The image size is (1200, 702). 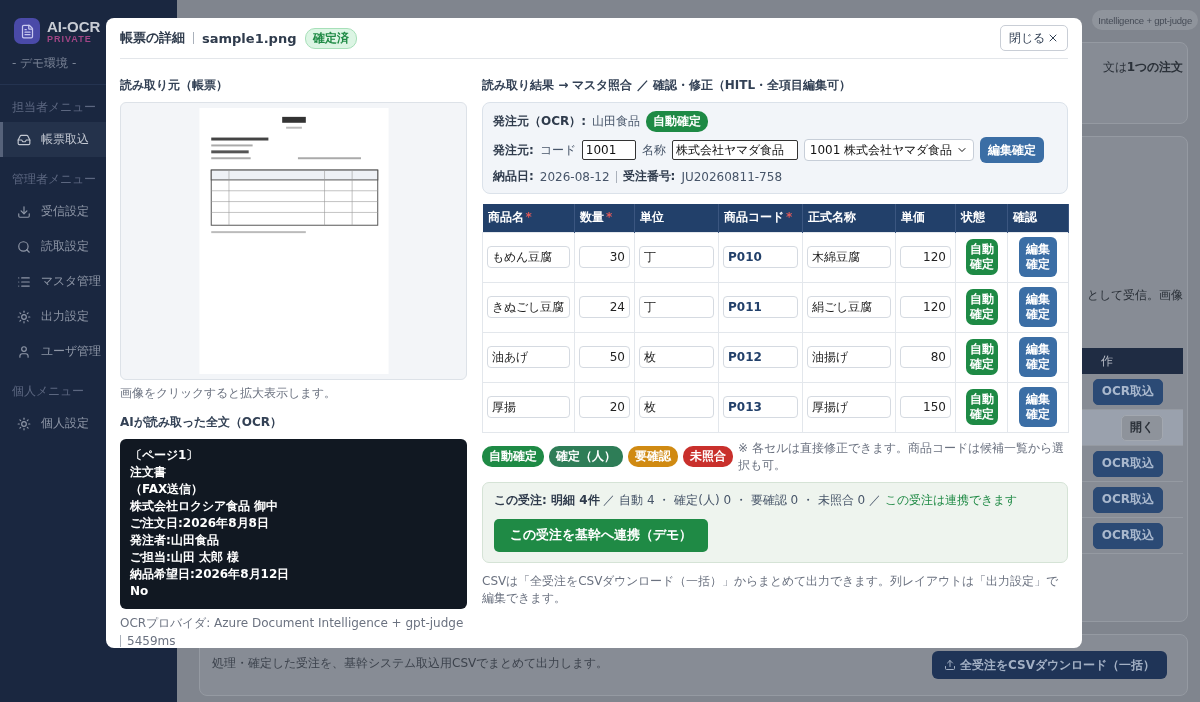 I want to click on product-name-field: 厚揚, so click(x=528, y=407).